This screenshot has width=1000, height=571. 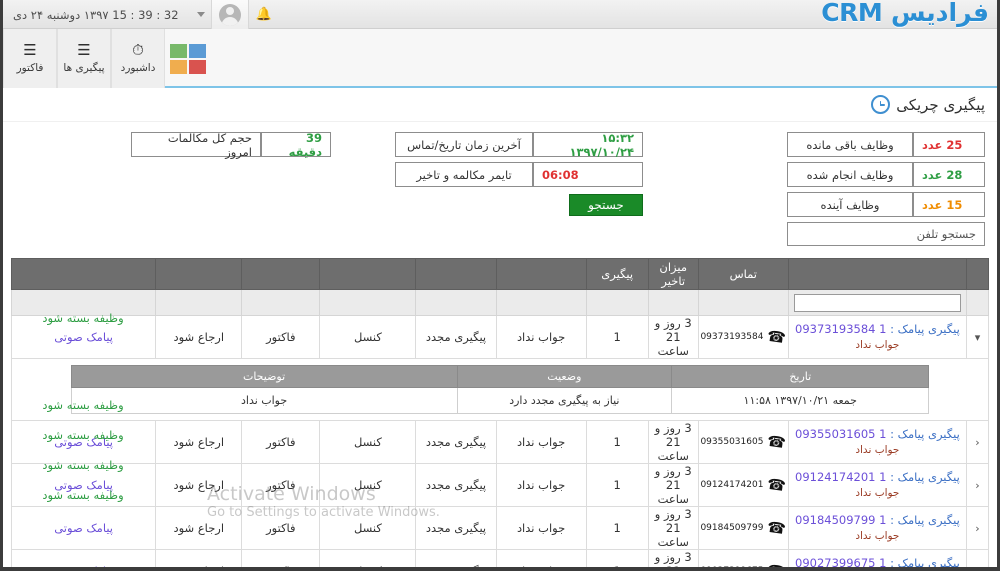 I want to click on nav-item-dashboard: ⏱ داشبورد, so click(x=138, y=58).